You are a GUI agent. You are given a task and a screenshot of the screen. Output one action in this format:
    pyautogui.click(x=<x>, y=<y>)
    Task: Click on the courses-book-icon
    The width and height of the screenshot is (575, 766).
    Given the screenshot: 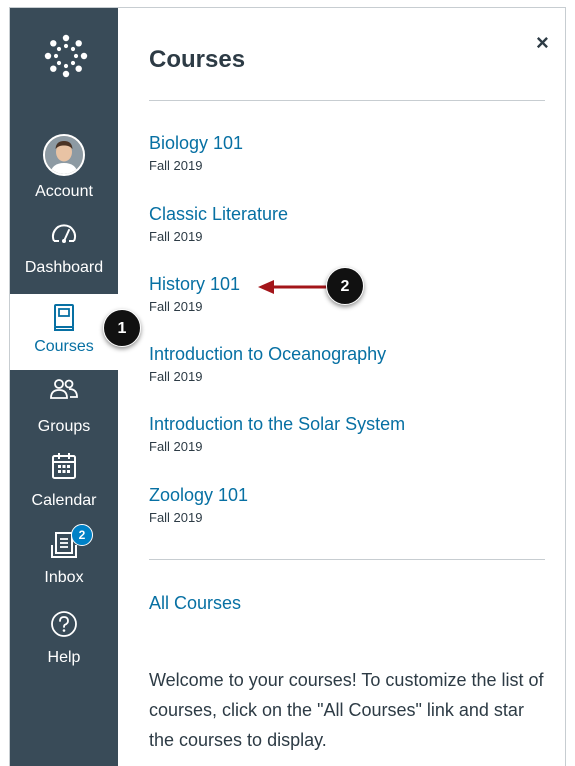 What is the action you would take?
    pyautogui.click(x=64, y=317)
    